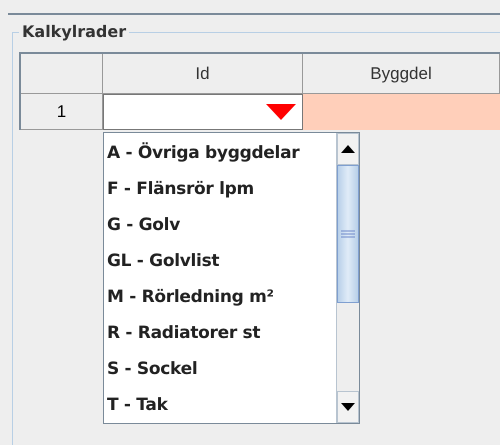  I want to click on row-header: 1, so click(62, 112).